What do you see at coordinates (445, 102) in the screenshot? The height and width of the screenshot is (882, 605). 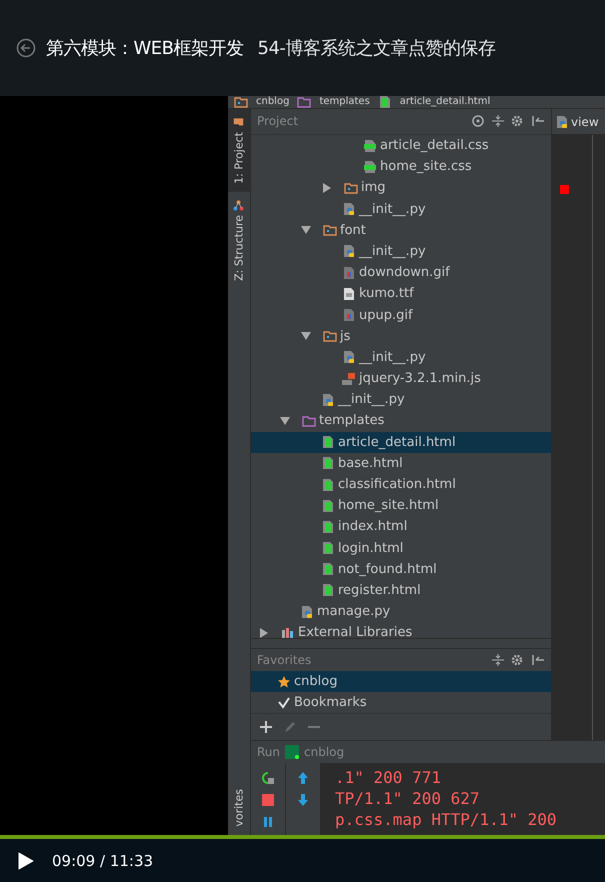 I see `breadcrumb: article_detail.html` at bounding box center [445, 102].